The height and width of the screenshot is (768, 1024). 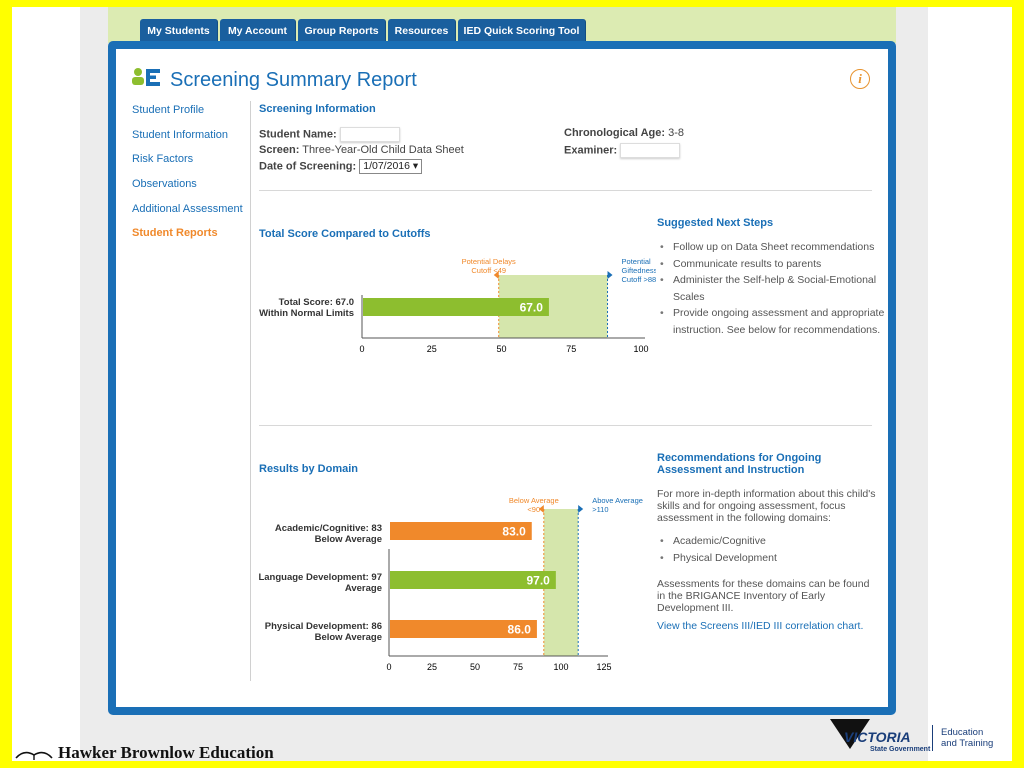 I want to click on next-steps-heading: Suggested Next Steps, so click(x=715, y=223).